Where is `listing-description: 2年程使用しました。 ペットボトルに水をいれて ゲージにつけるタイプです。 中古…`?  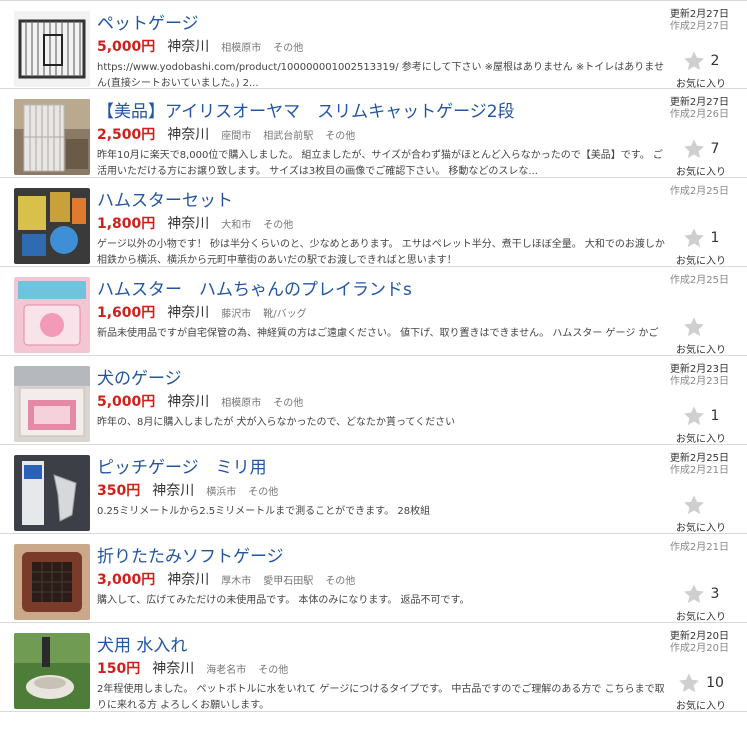 listing-description: 2年程使用しました。 ペットボトルに水をいれて ゲージにつけるタイプです。 中古… is located at coordinates (381, 697).